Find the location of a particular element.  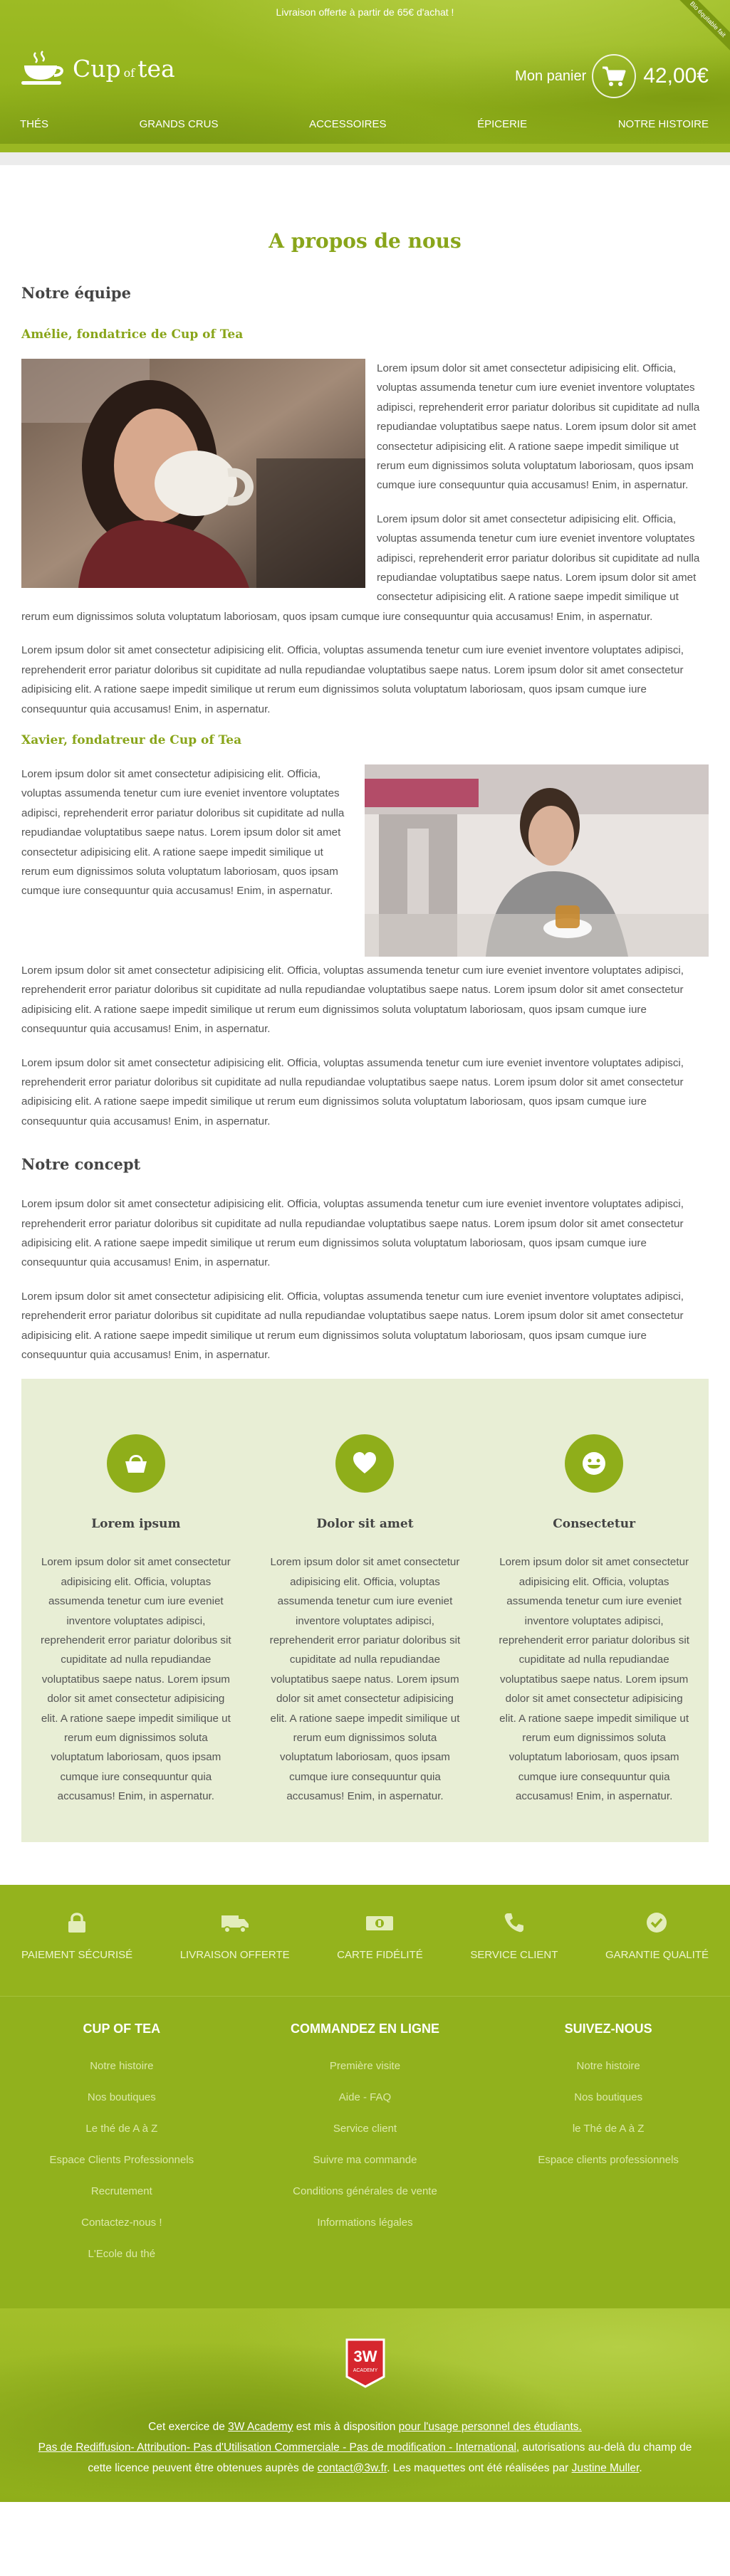

cart-amount: 42,00€ is located at coordinates (676, 76).